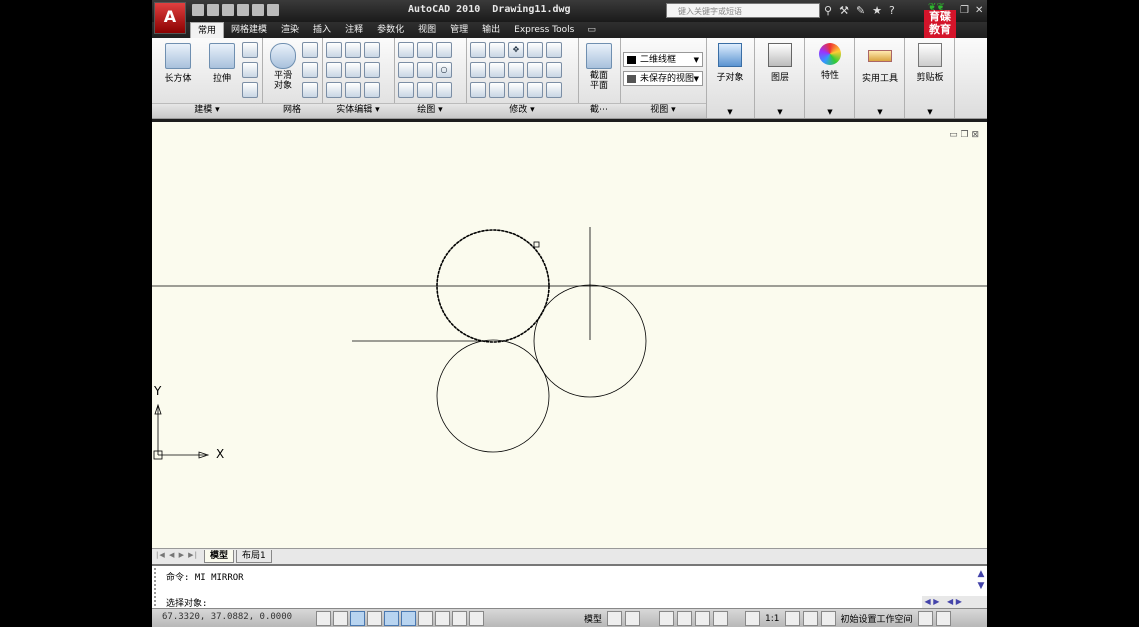 The image size is (1139, 627). I want to click on steering-wheel-icon, so click(667, 618).